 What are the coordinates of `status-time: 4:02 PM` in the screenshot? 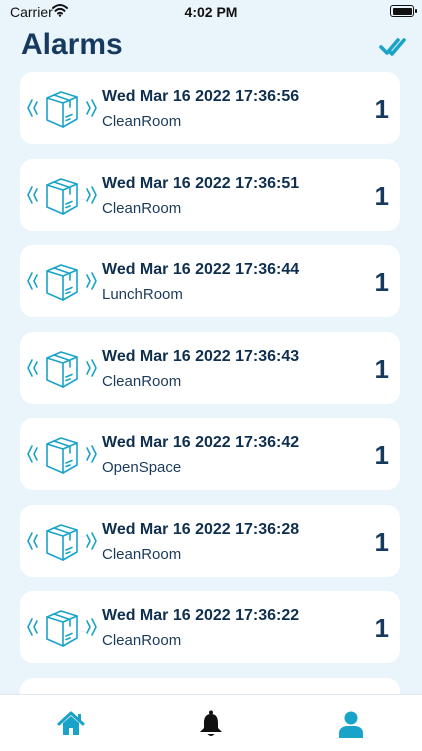 It's located at (211, 12).